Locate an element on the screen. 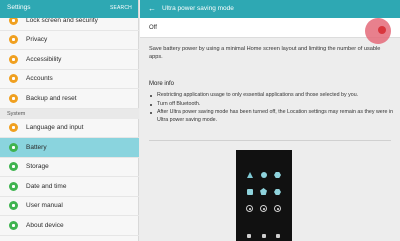 This screenshot has width=400, height=241. backup-icon is located at coordinates (13, 98).